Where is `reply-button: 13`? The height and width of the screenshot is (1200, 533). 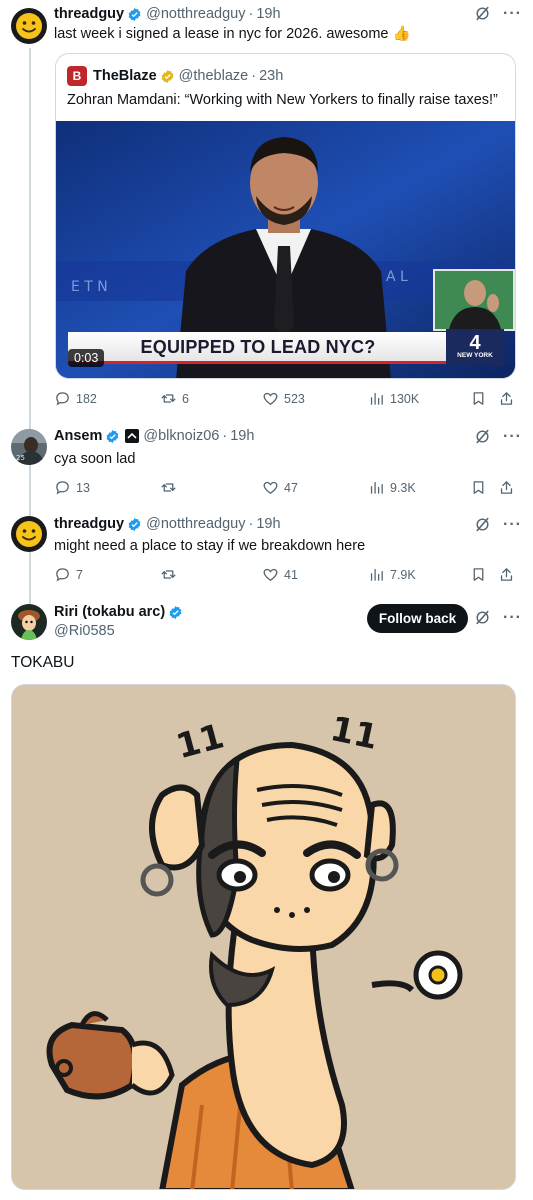
reply-button: 13 is located at coordinates (72, 487).